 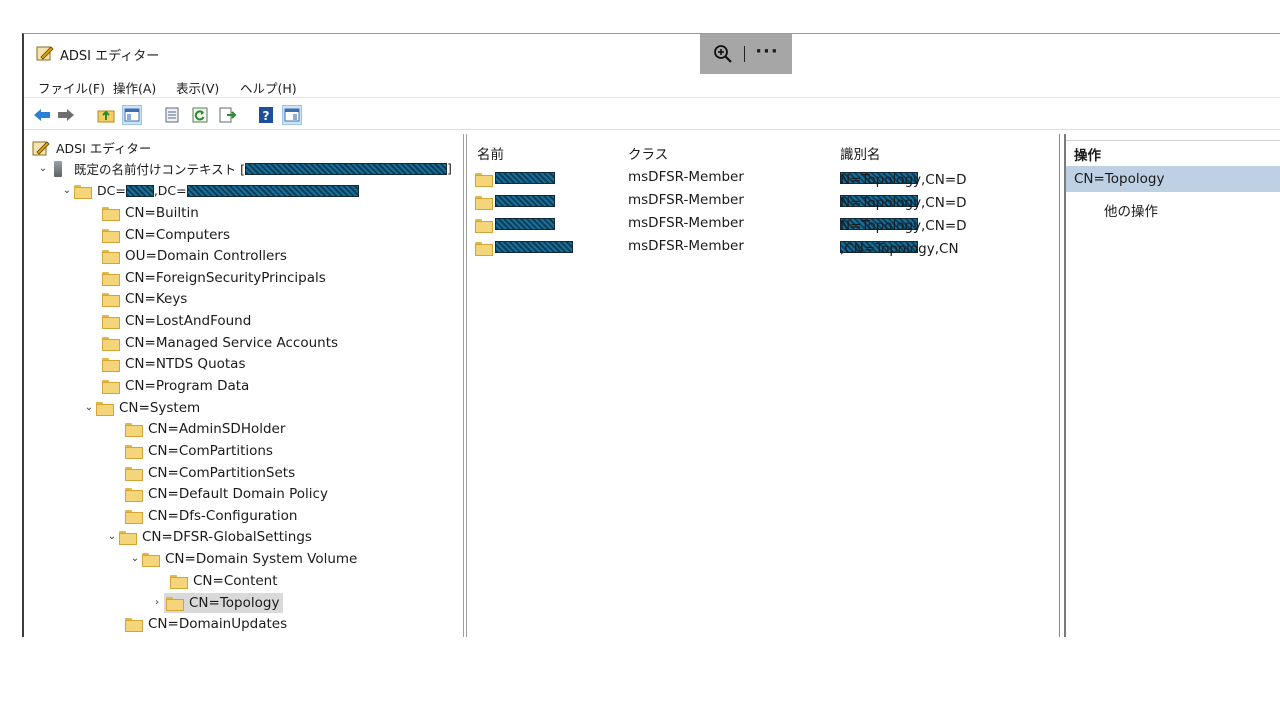 I want to click on list-row: CN= msDFSR-Member CN=,CN=Topology,CN, so click(x=763, y=246).